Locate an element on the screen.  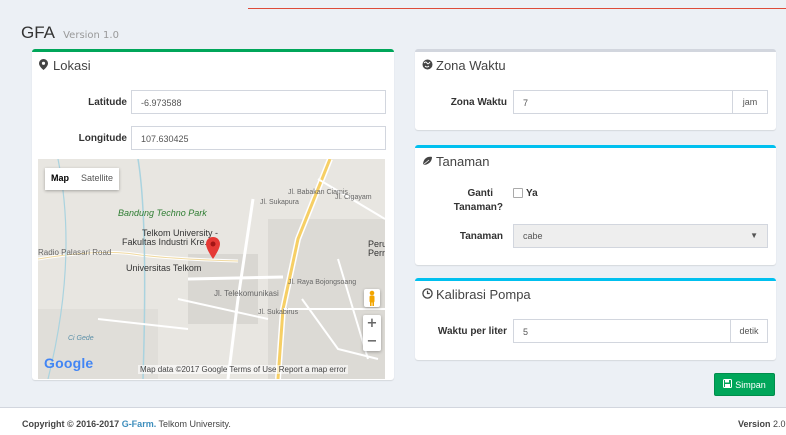
waktu-per-liter-label: Waktu per liter is located at coordinates (472, 331).